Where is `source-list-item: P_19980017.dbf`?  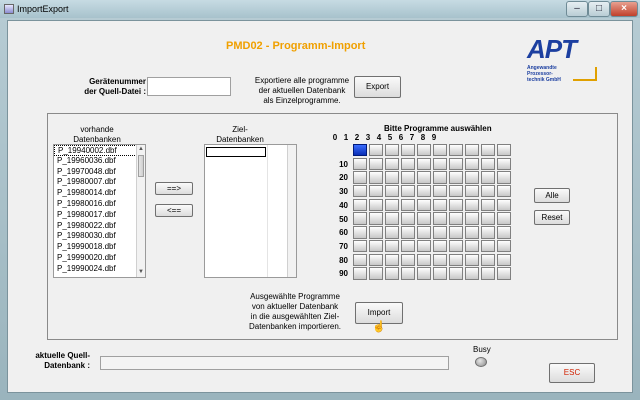
source-list-item: P_19980017.dbf is located at coordinates (99, 215).